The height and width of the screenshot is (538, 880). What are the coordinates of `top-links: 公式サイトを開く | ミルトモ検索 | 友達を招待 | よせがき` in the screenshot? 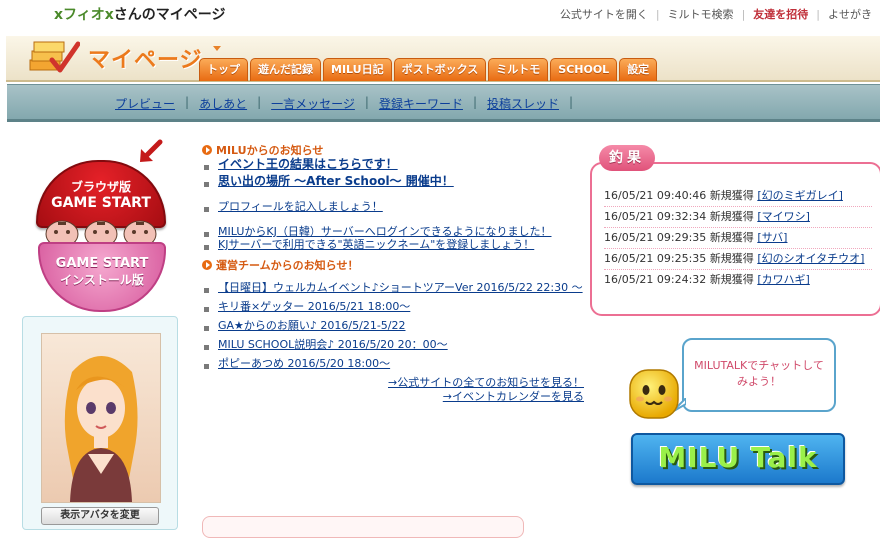 It's located at (716, 14).